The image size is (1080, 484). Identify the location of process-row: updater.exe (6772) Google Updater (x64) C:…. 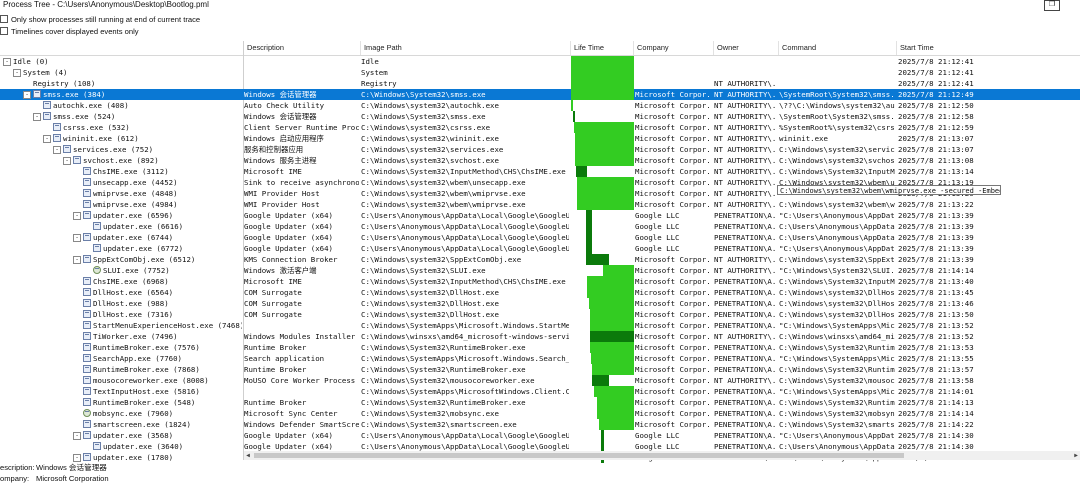
(540, 248).